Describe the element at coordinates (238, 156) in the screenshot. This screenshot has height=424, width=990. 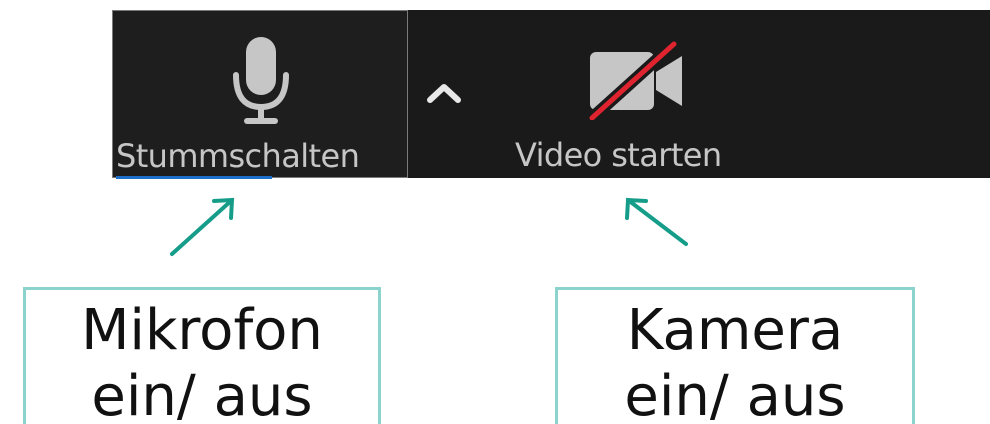
I see `mute-button-label: Stummschalten` at that location.